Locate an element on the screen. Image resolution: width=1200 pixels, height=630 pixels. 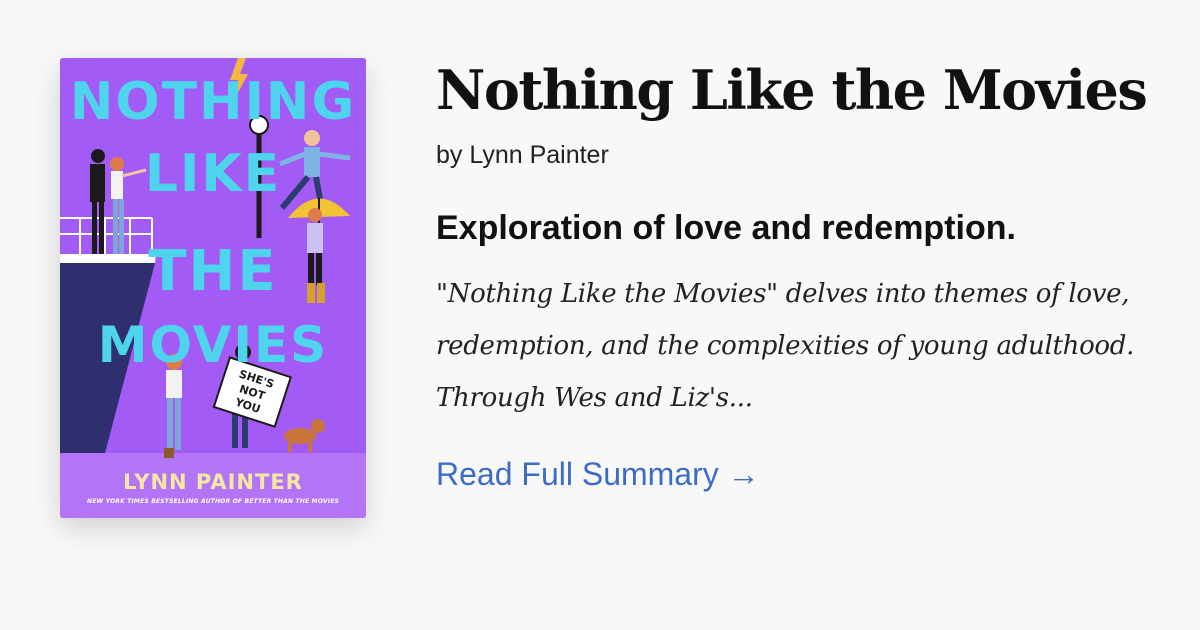
cover-title-line-3: THE is located at coordinates (213, 271).